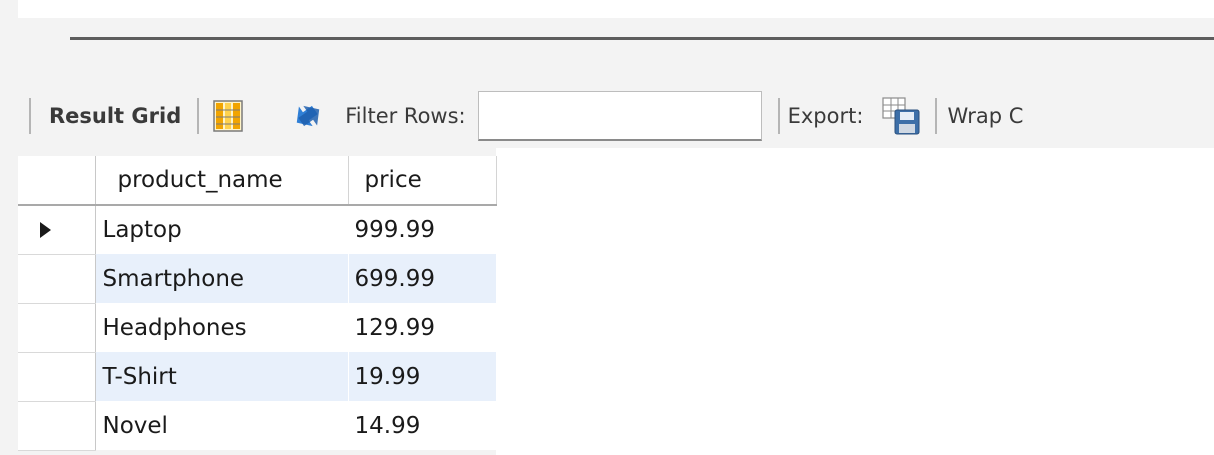 This screenshot has height=455, width=1214. Describe the element at coordinates (901, 116) in the screenshot. I see `save-disk-icon` at that location.